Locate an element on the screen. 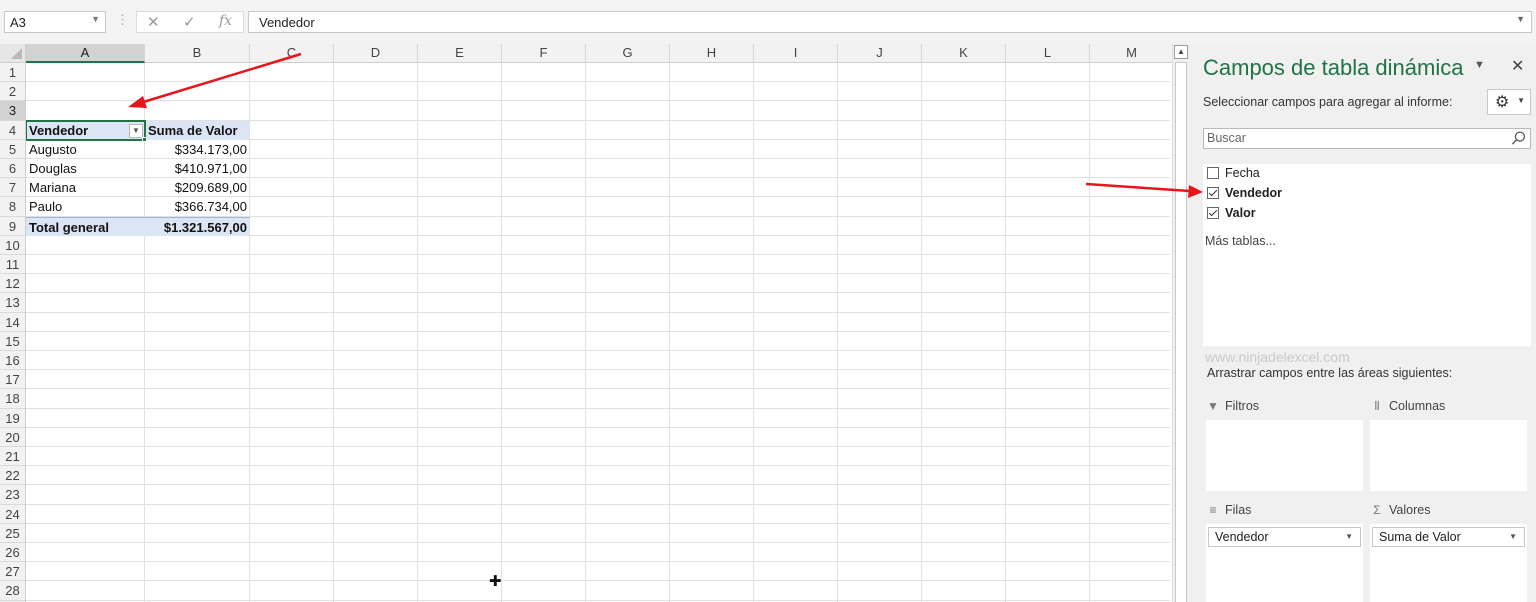  row-header: 3 is located at coordinates (12, 111).